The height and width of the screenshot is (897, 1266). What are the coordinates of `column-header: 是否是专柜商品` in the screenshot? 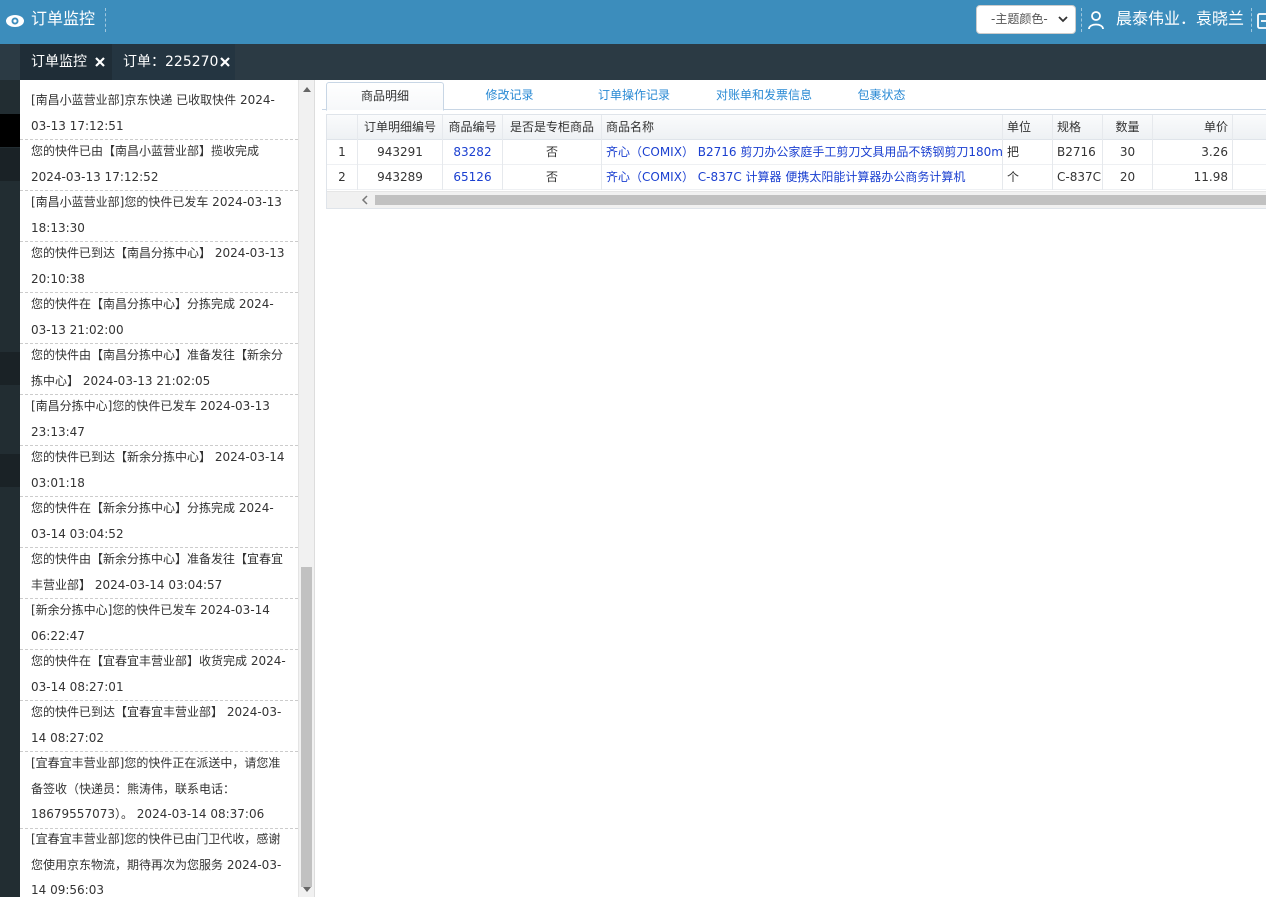 It's located at (552, 127).